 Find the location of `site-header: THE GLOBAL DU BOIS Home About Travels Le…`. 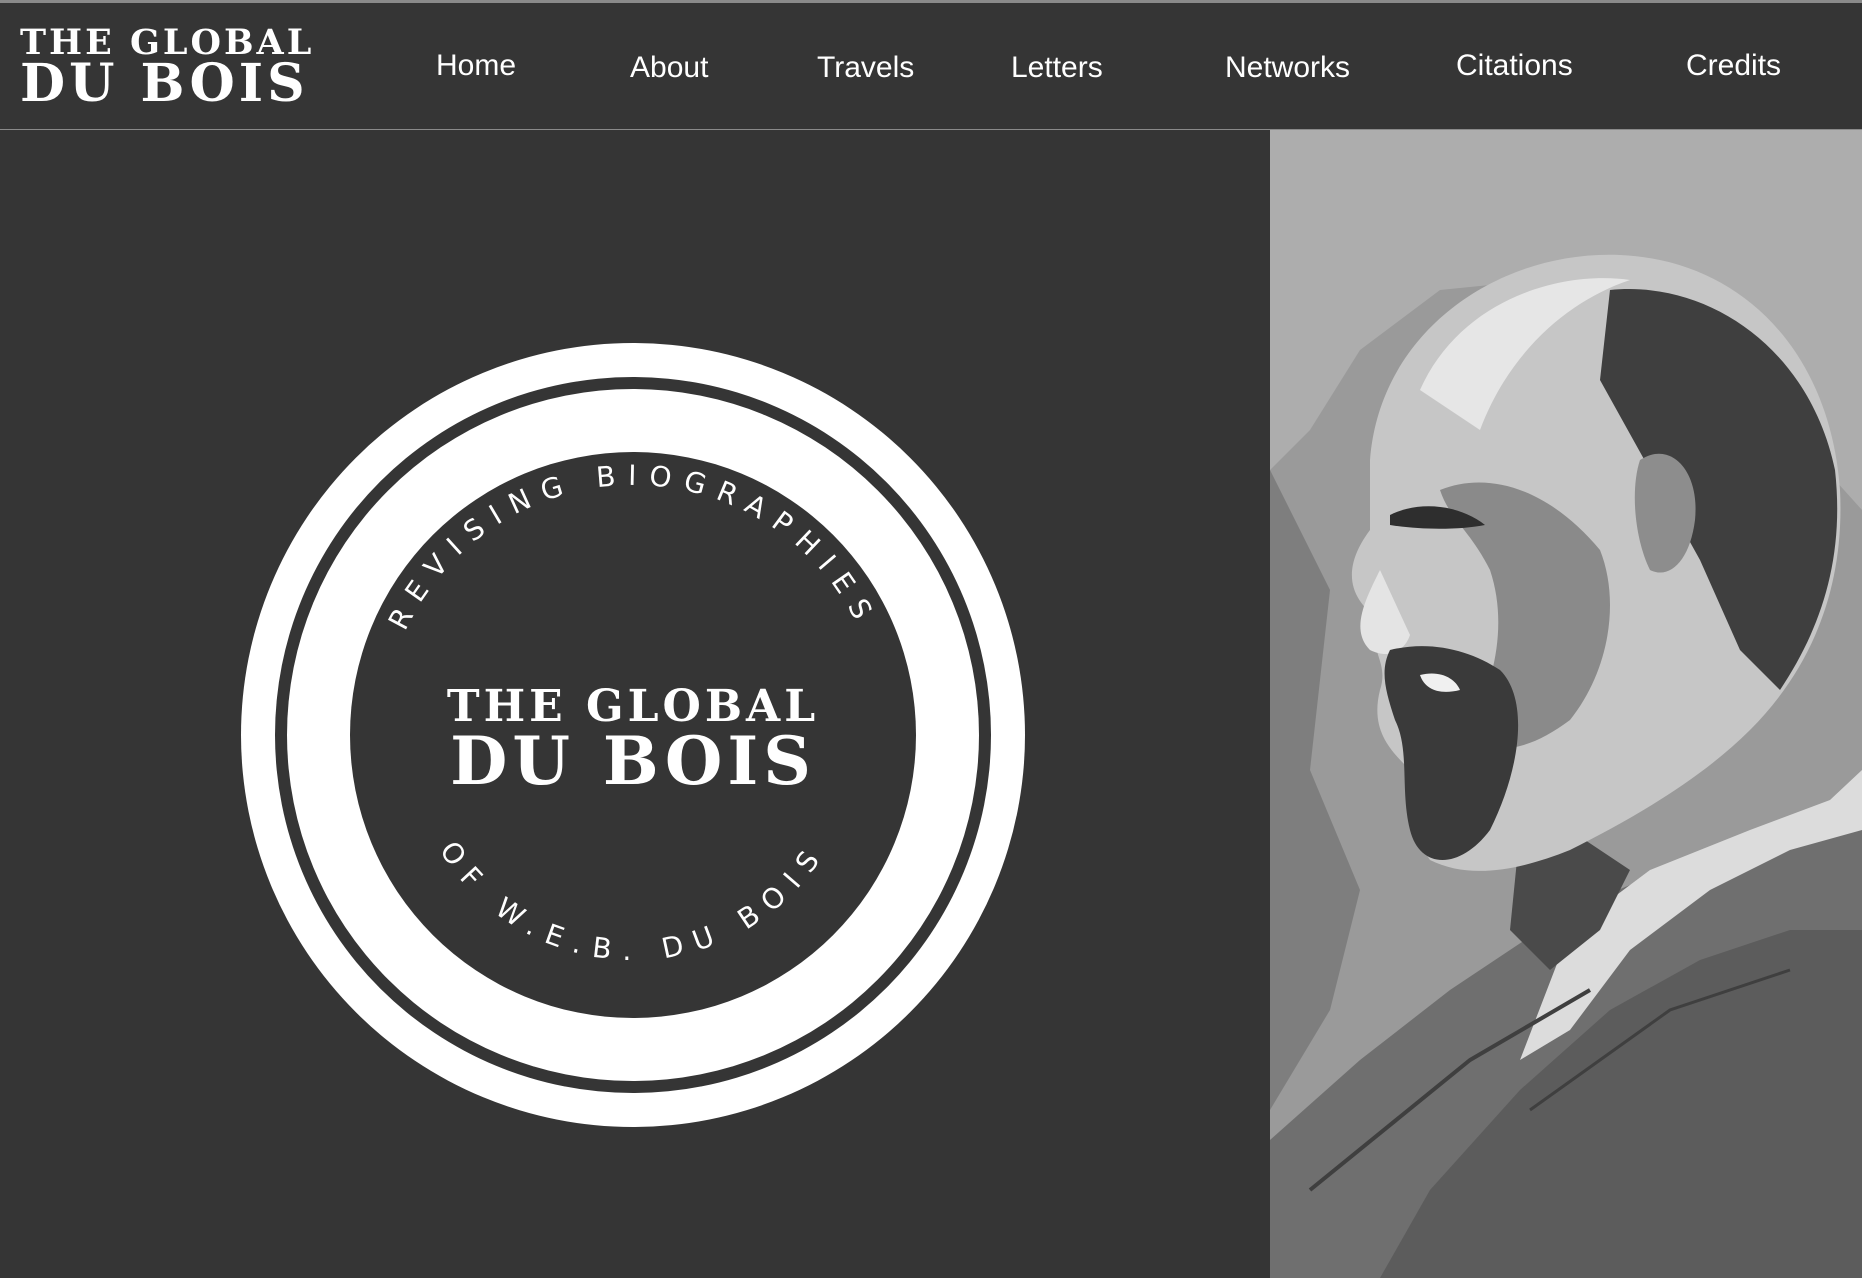

site-header: THE GLOBAL DU BOIS Home About Travels Le… is located at coordinates (931, 65).